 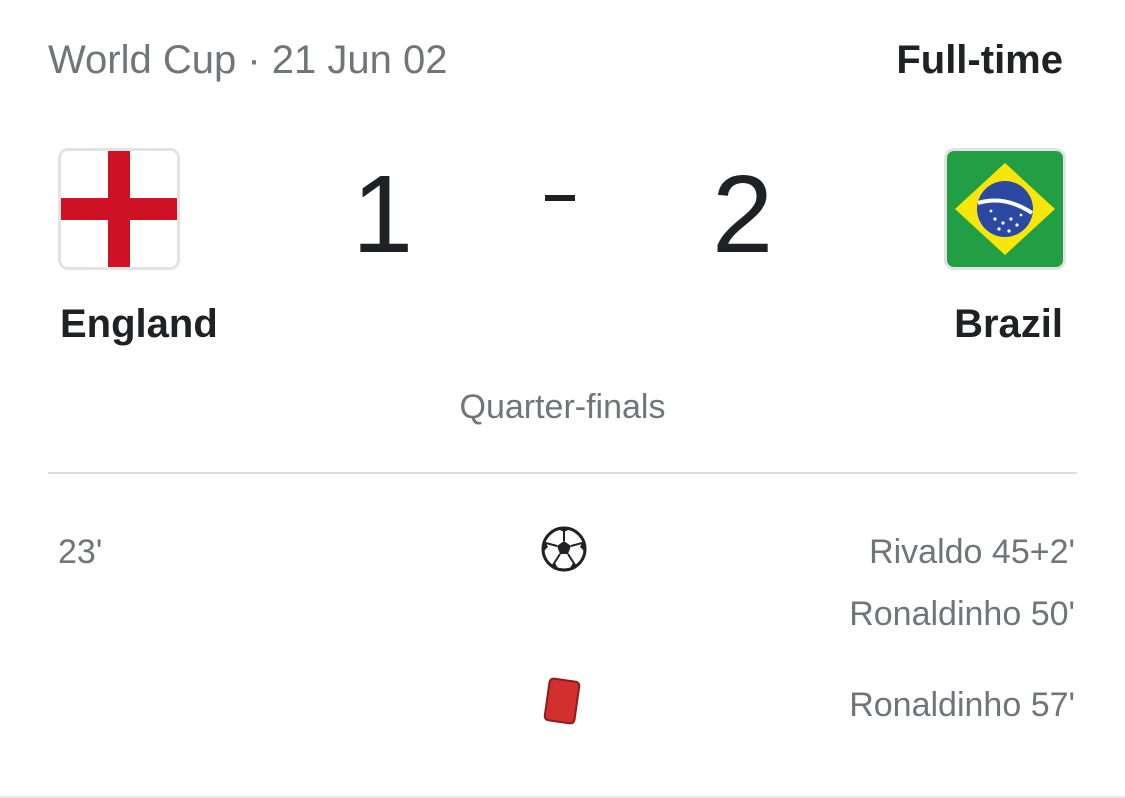 What do you see at coordinates (139, 324) in the screenshot?
I see `home-team-name: England` at bounding box center [139, 324].